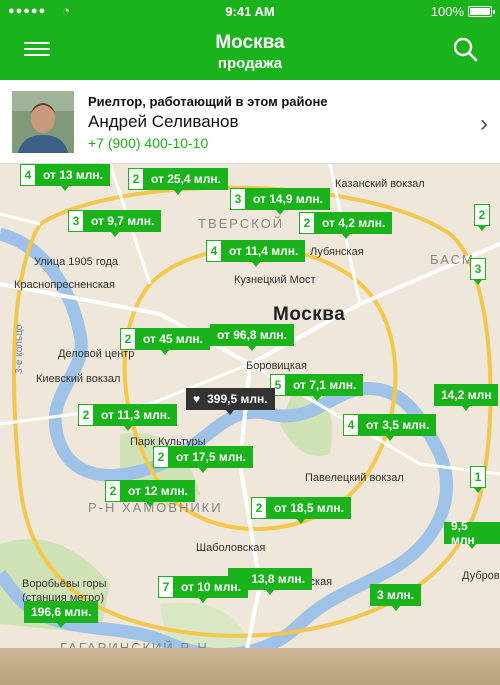 The width and height of the screenshot is (500, 685). Describe the element at coordinates (76, 262) in the screenshot. I see `map-label: Улица 1905 года` at that location.